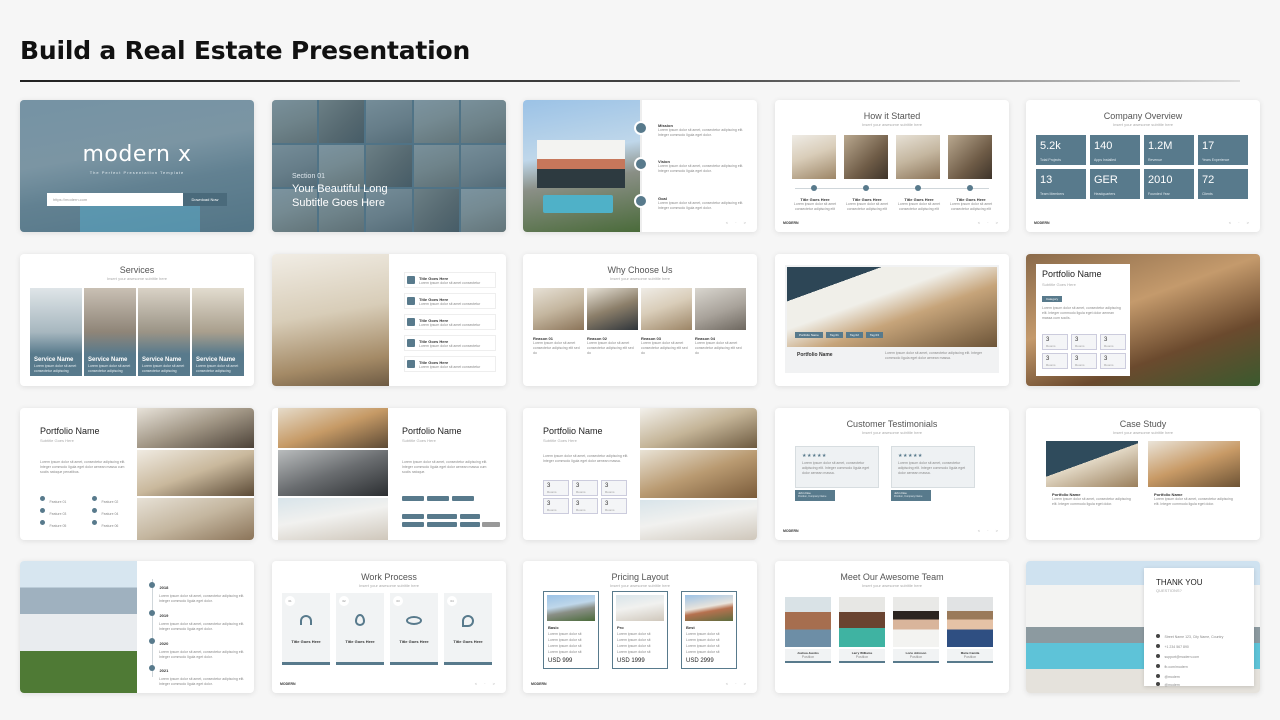  What do you see at coordinates (1143, 116) in the screenshot?
I see `slide-heading: Company Overview` at bounding box center [1143, 116].